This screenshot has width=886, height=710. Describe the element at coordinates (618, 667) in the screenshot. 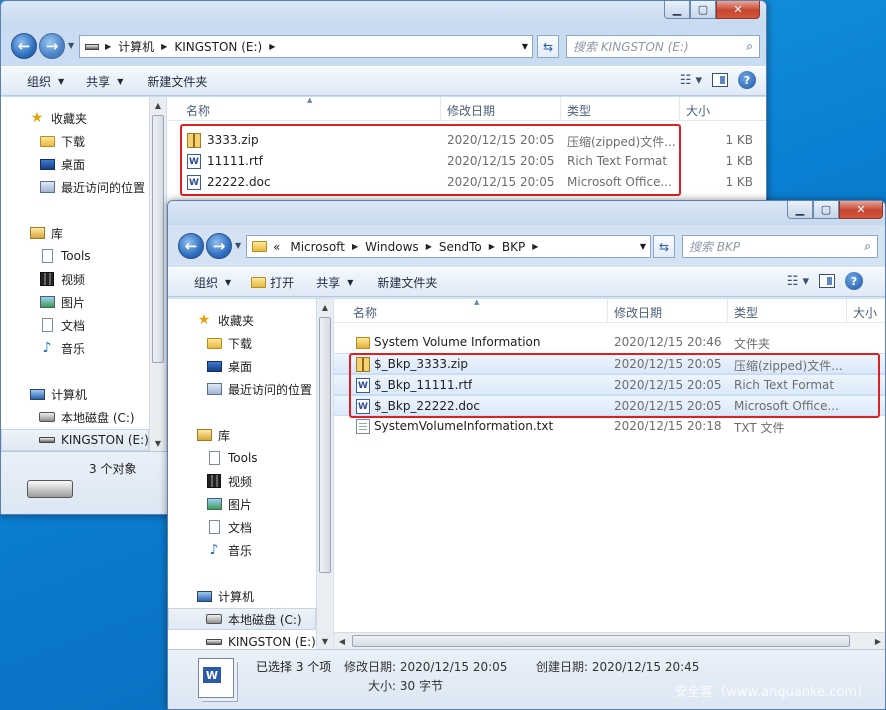

I see `created-date: 创建日期: 2020/12/15 20:45` at that location.